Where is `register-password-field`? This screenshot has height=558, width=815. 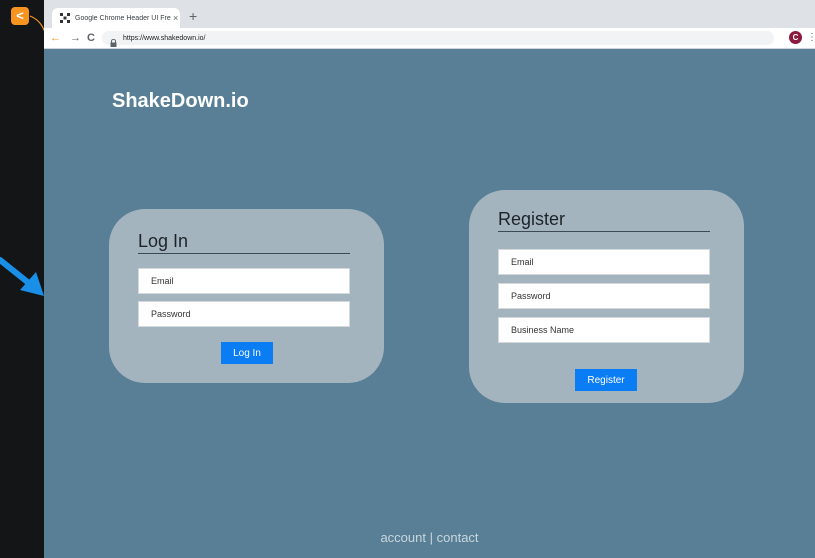
register-password-field is located at coordinates (604, 296).